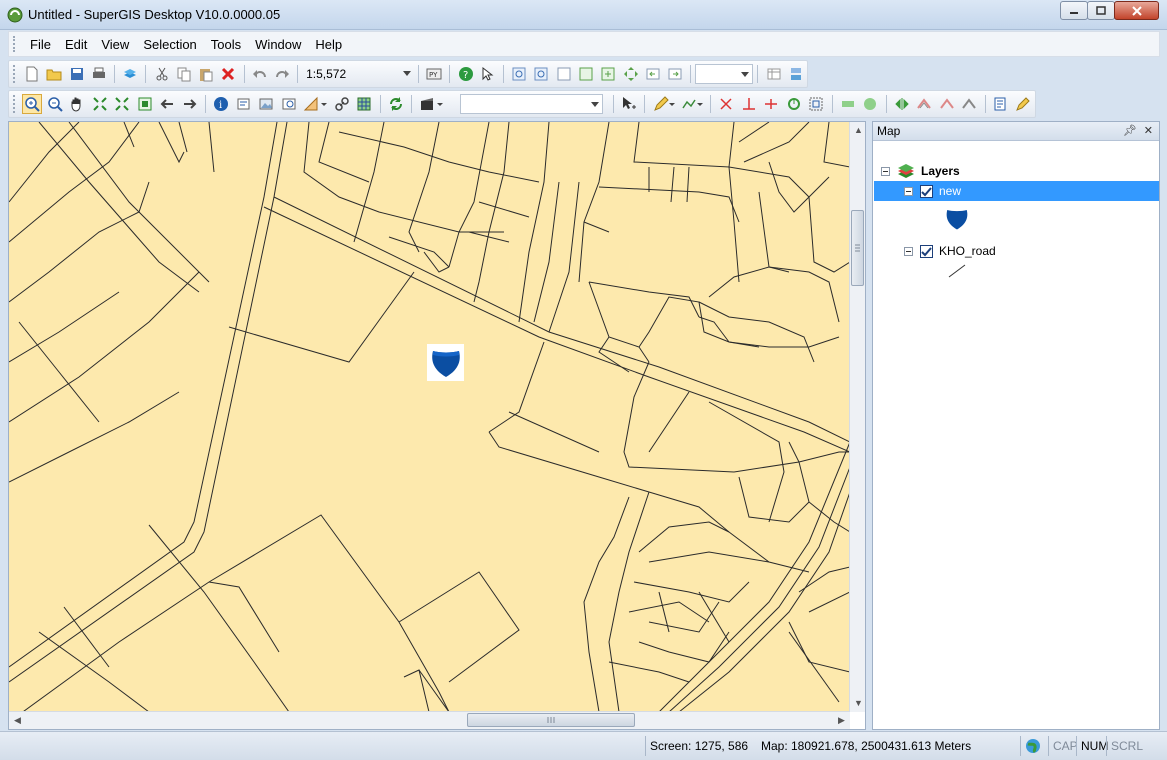  I want to click on whats-this-button, so click(487, 74).